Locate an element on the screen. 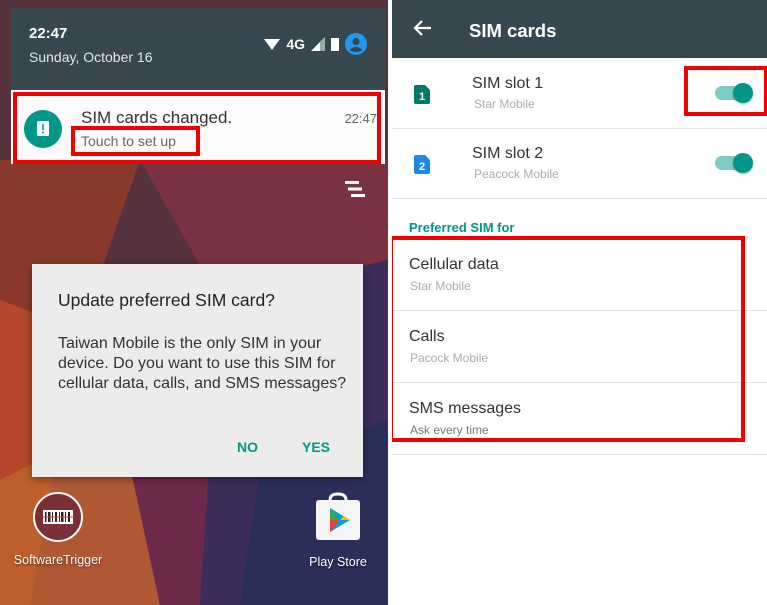 The width and height of the screenshot is (767, 605). app-label: SoftwareTrigger is located at coordinates (58, 560).